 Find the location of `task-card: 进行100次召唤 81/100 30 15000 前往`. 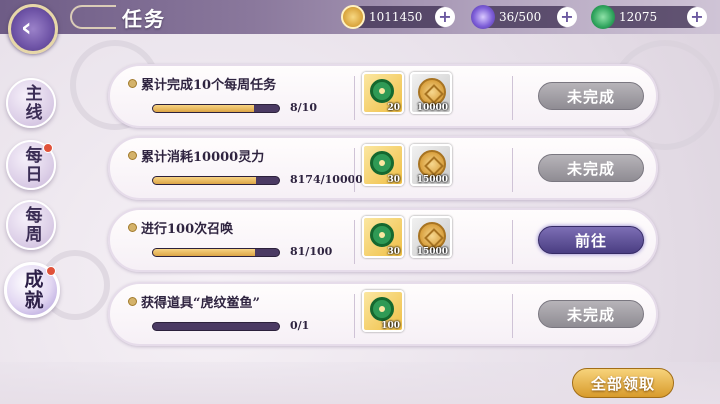

task-card: 进行100次召唤 81/100 30 15000 前往 is located at coordinates (383, 240).